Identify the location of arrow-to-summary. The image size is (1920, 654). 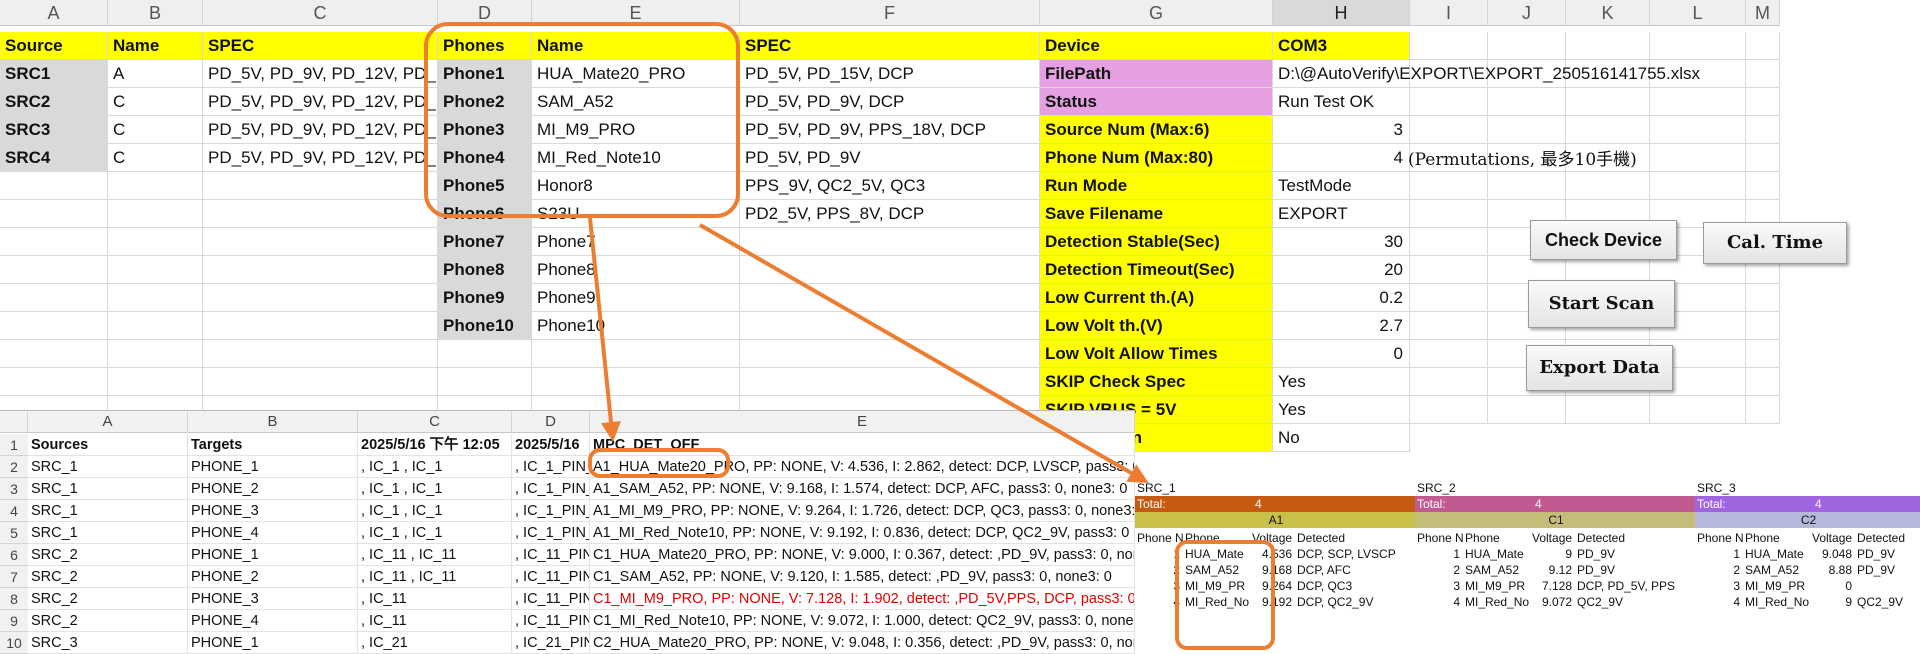
(924, 353).